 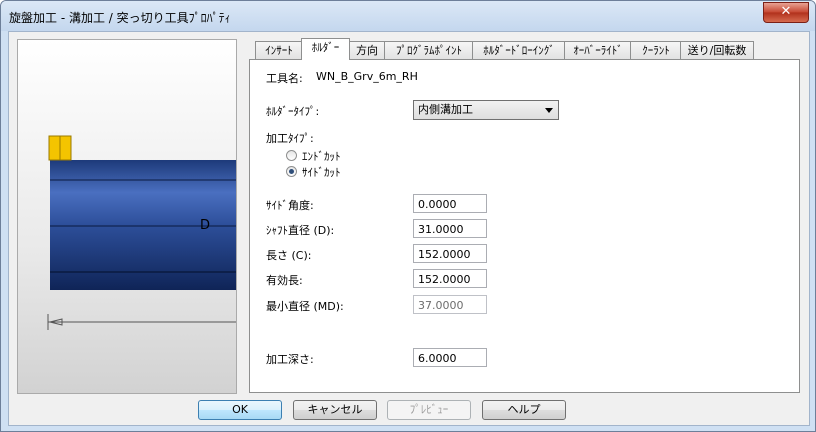 I want to click on min-diameter-input: 37.0000, so click(x=450, y=304).